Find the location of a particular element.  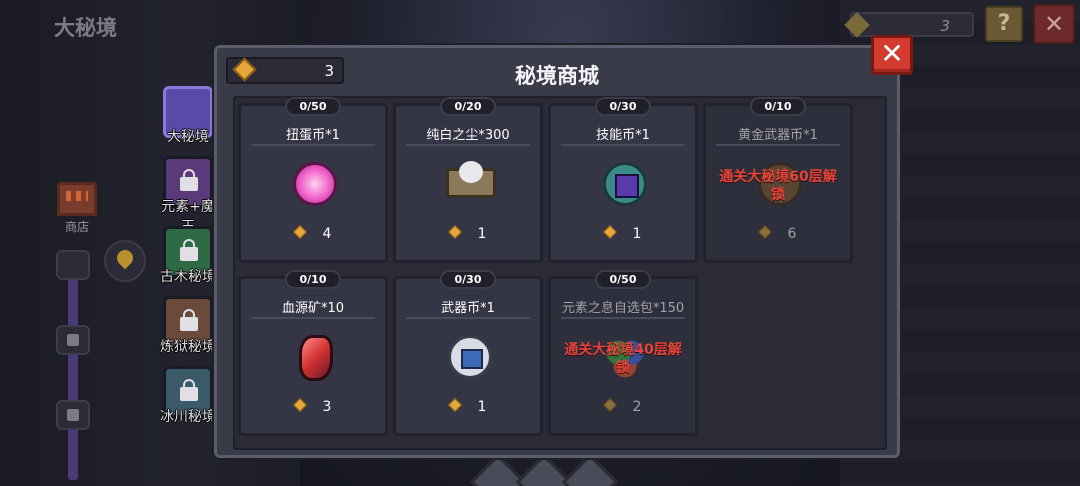

unlock-requirement: 通关大秘境60层解锁 is located at coordinates (778, 186).